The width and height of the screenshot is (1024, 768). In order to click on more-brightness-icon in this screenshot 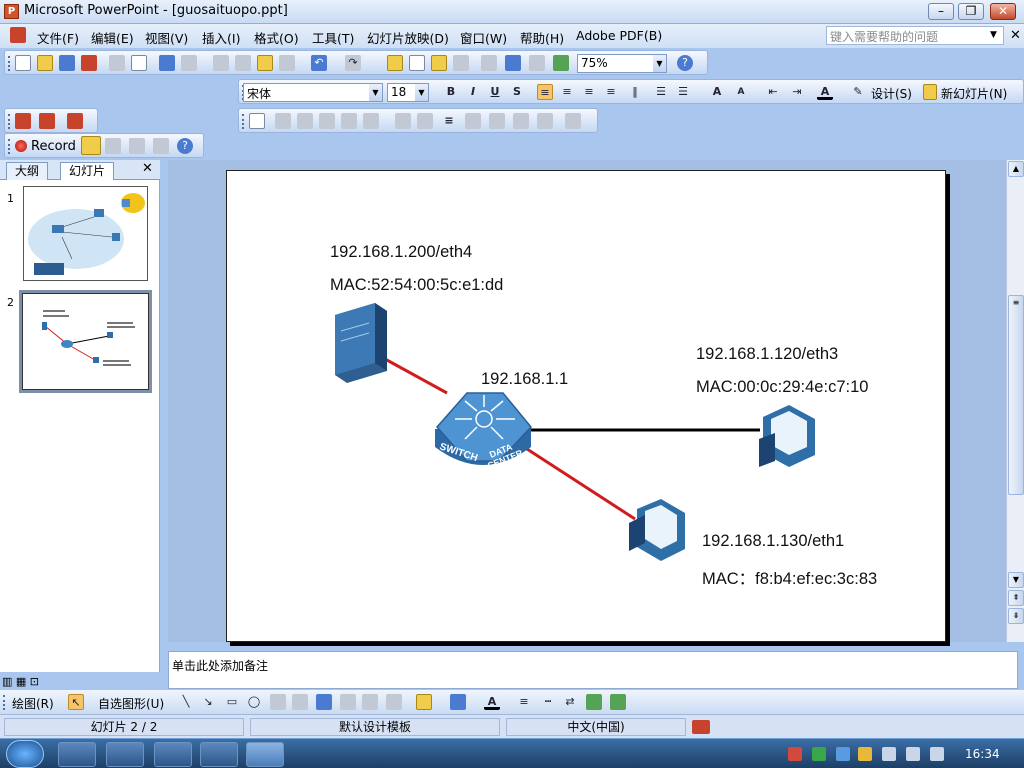, I will do `click(349, 121)`.